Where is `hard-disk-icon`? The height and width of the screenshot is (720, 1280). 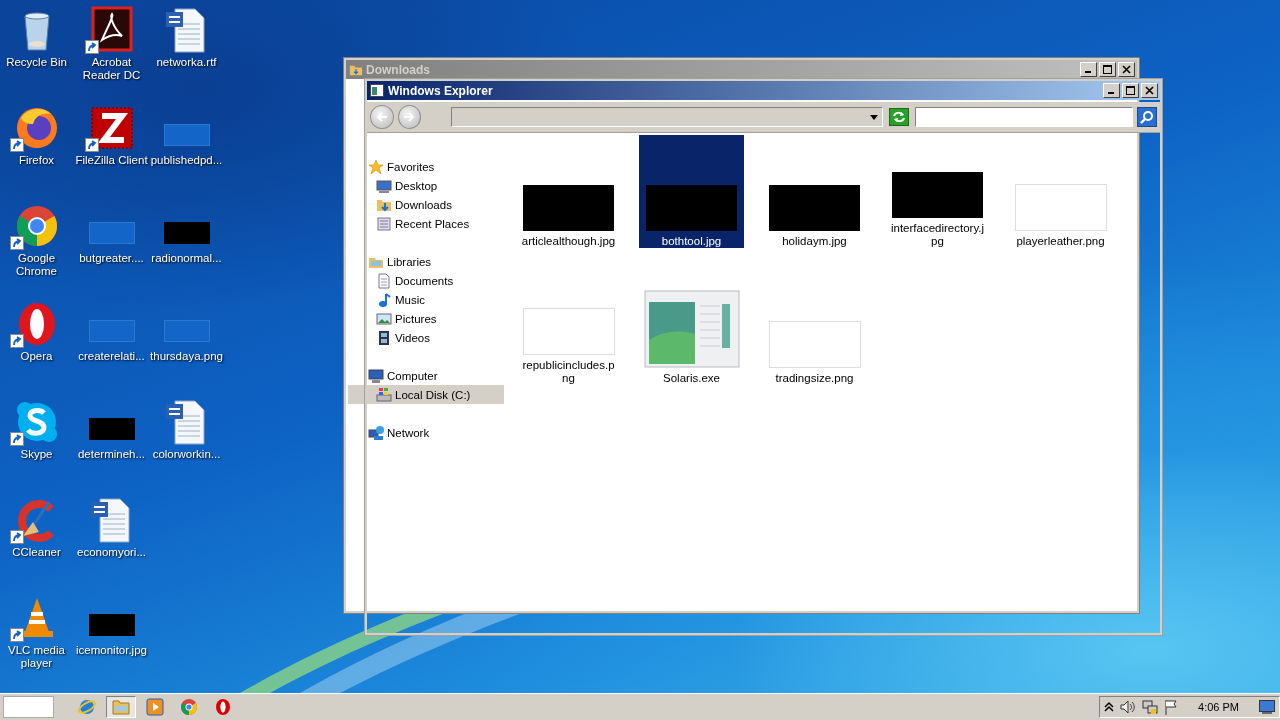
hard-disk-icon is located at coordinates (384, 394).